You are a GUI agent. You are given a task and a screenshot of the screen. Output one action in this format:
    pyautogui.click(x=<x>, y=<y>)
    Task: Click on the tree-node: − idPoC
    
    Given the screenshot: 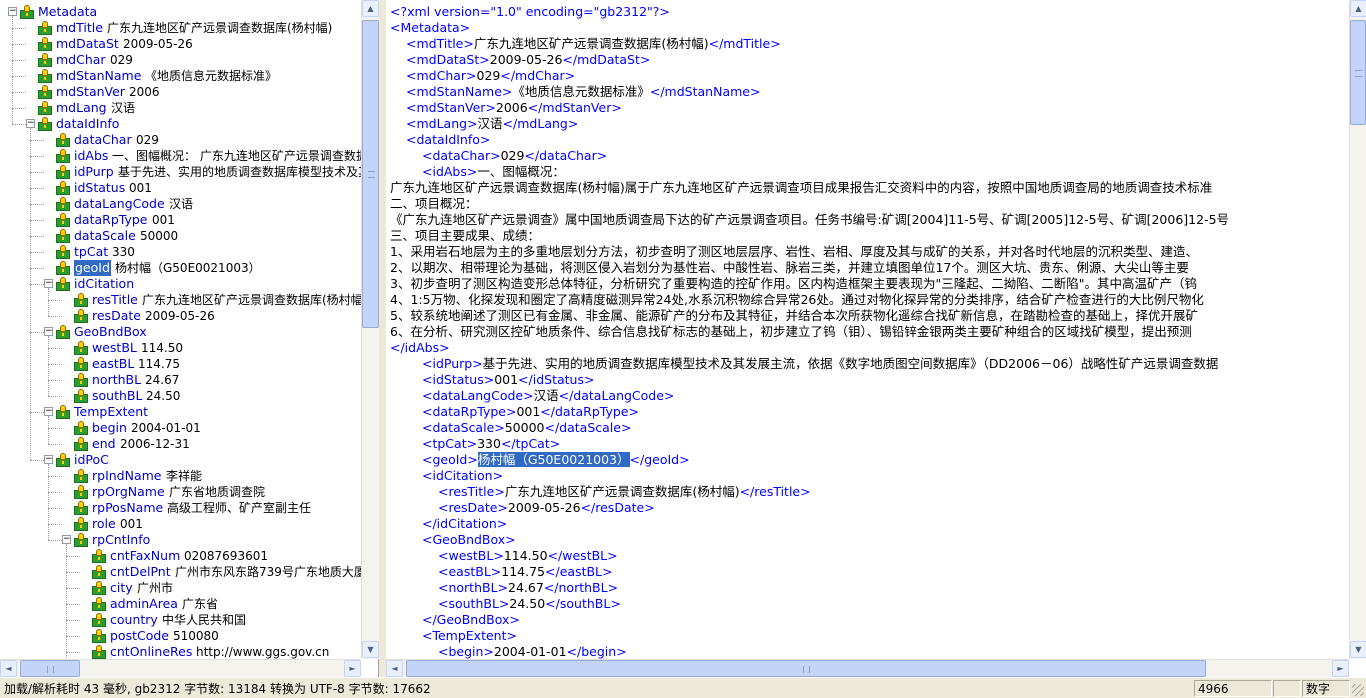 What is the action you would take?
    pyautogui.click(x=180, y=460)
    